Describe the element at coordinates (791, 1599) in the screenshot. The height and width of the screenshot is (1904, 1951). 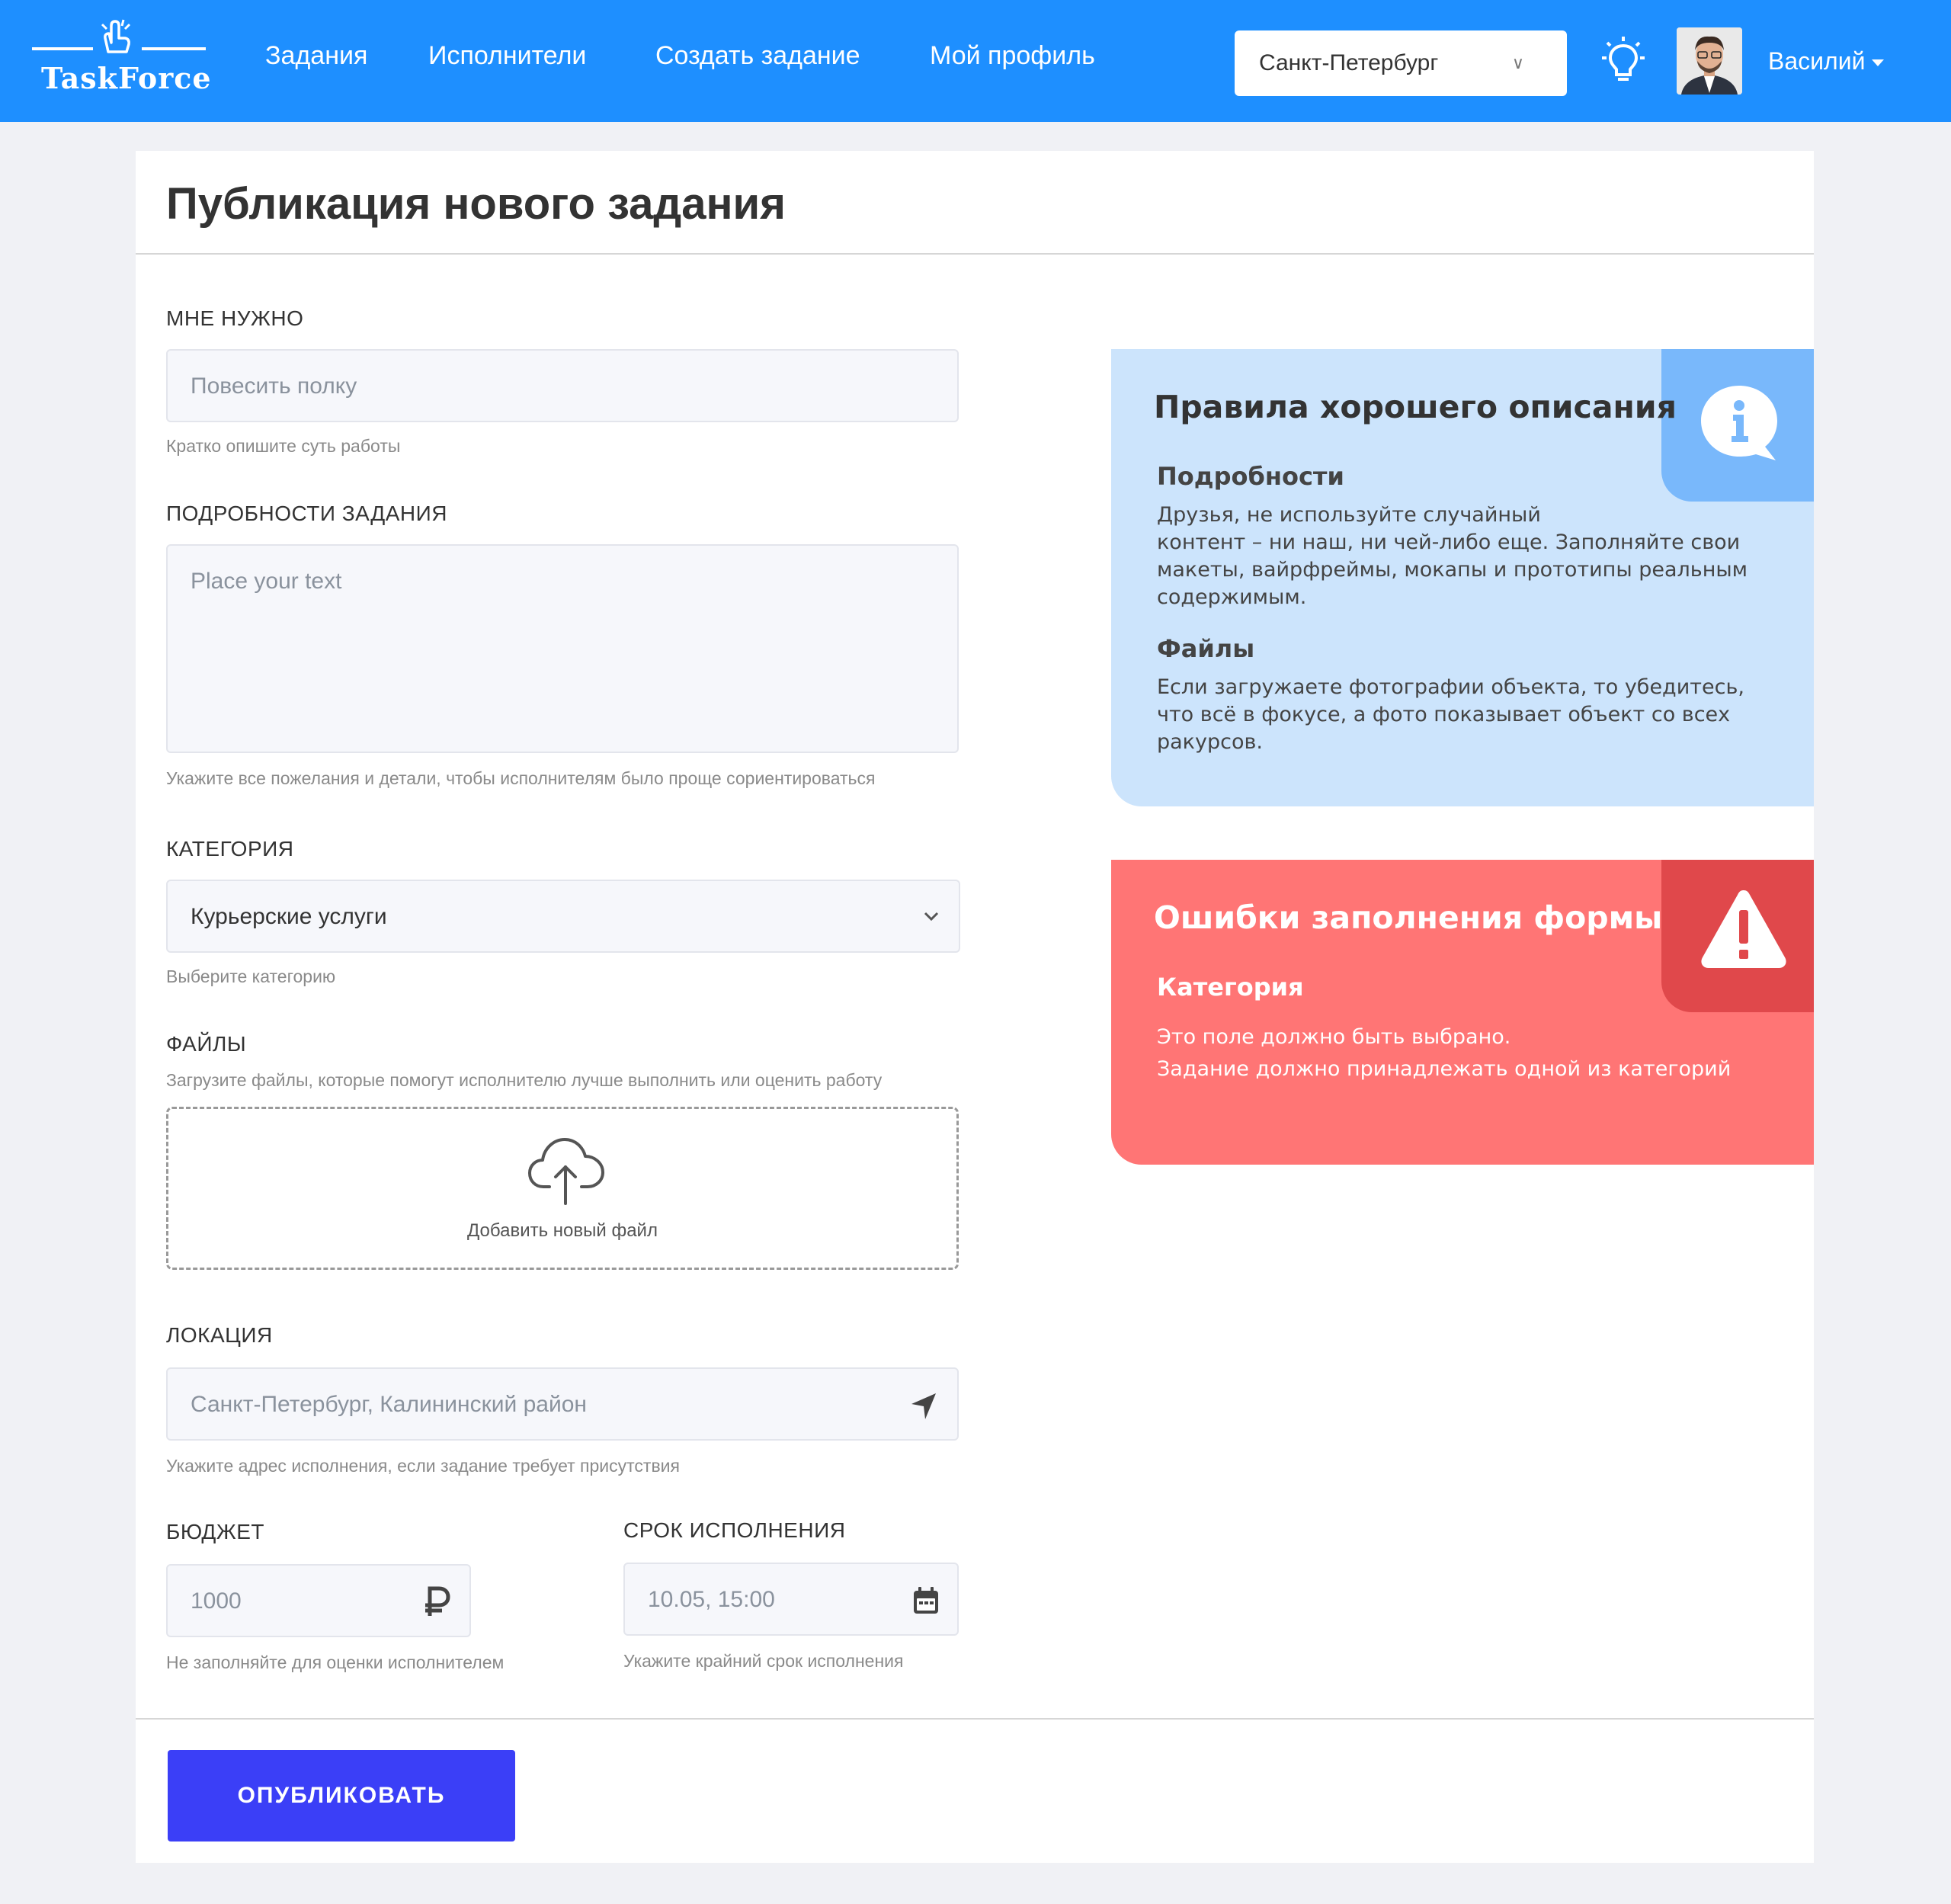
I see `deadline-input: 10.05, 15:00` at that location.